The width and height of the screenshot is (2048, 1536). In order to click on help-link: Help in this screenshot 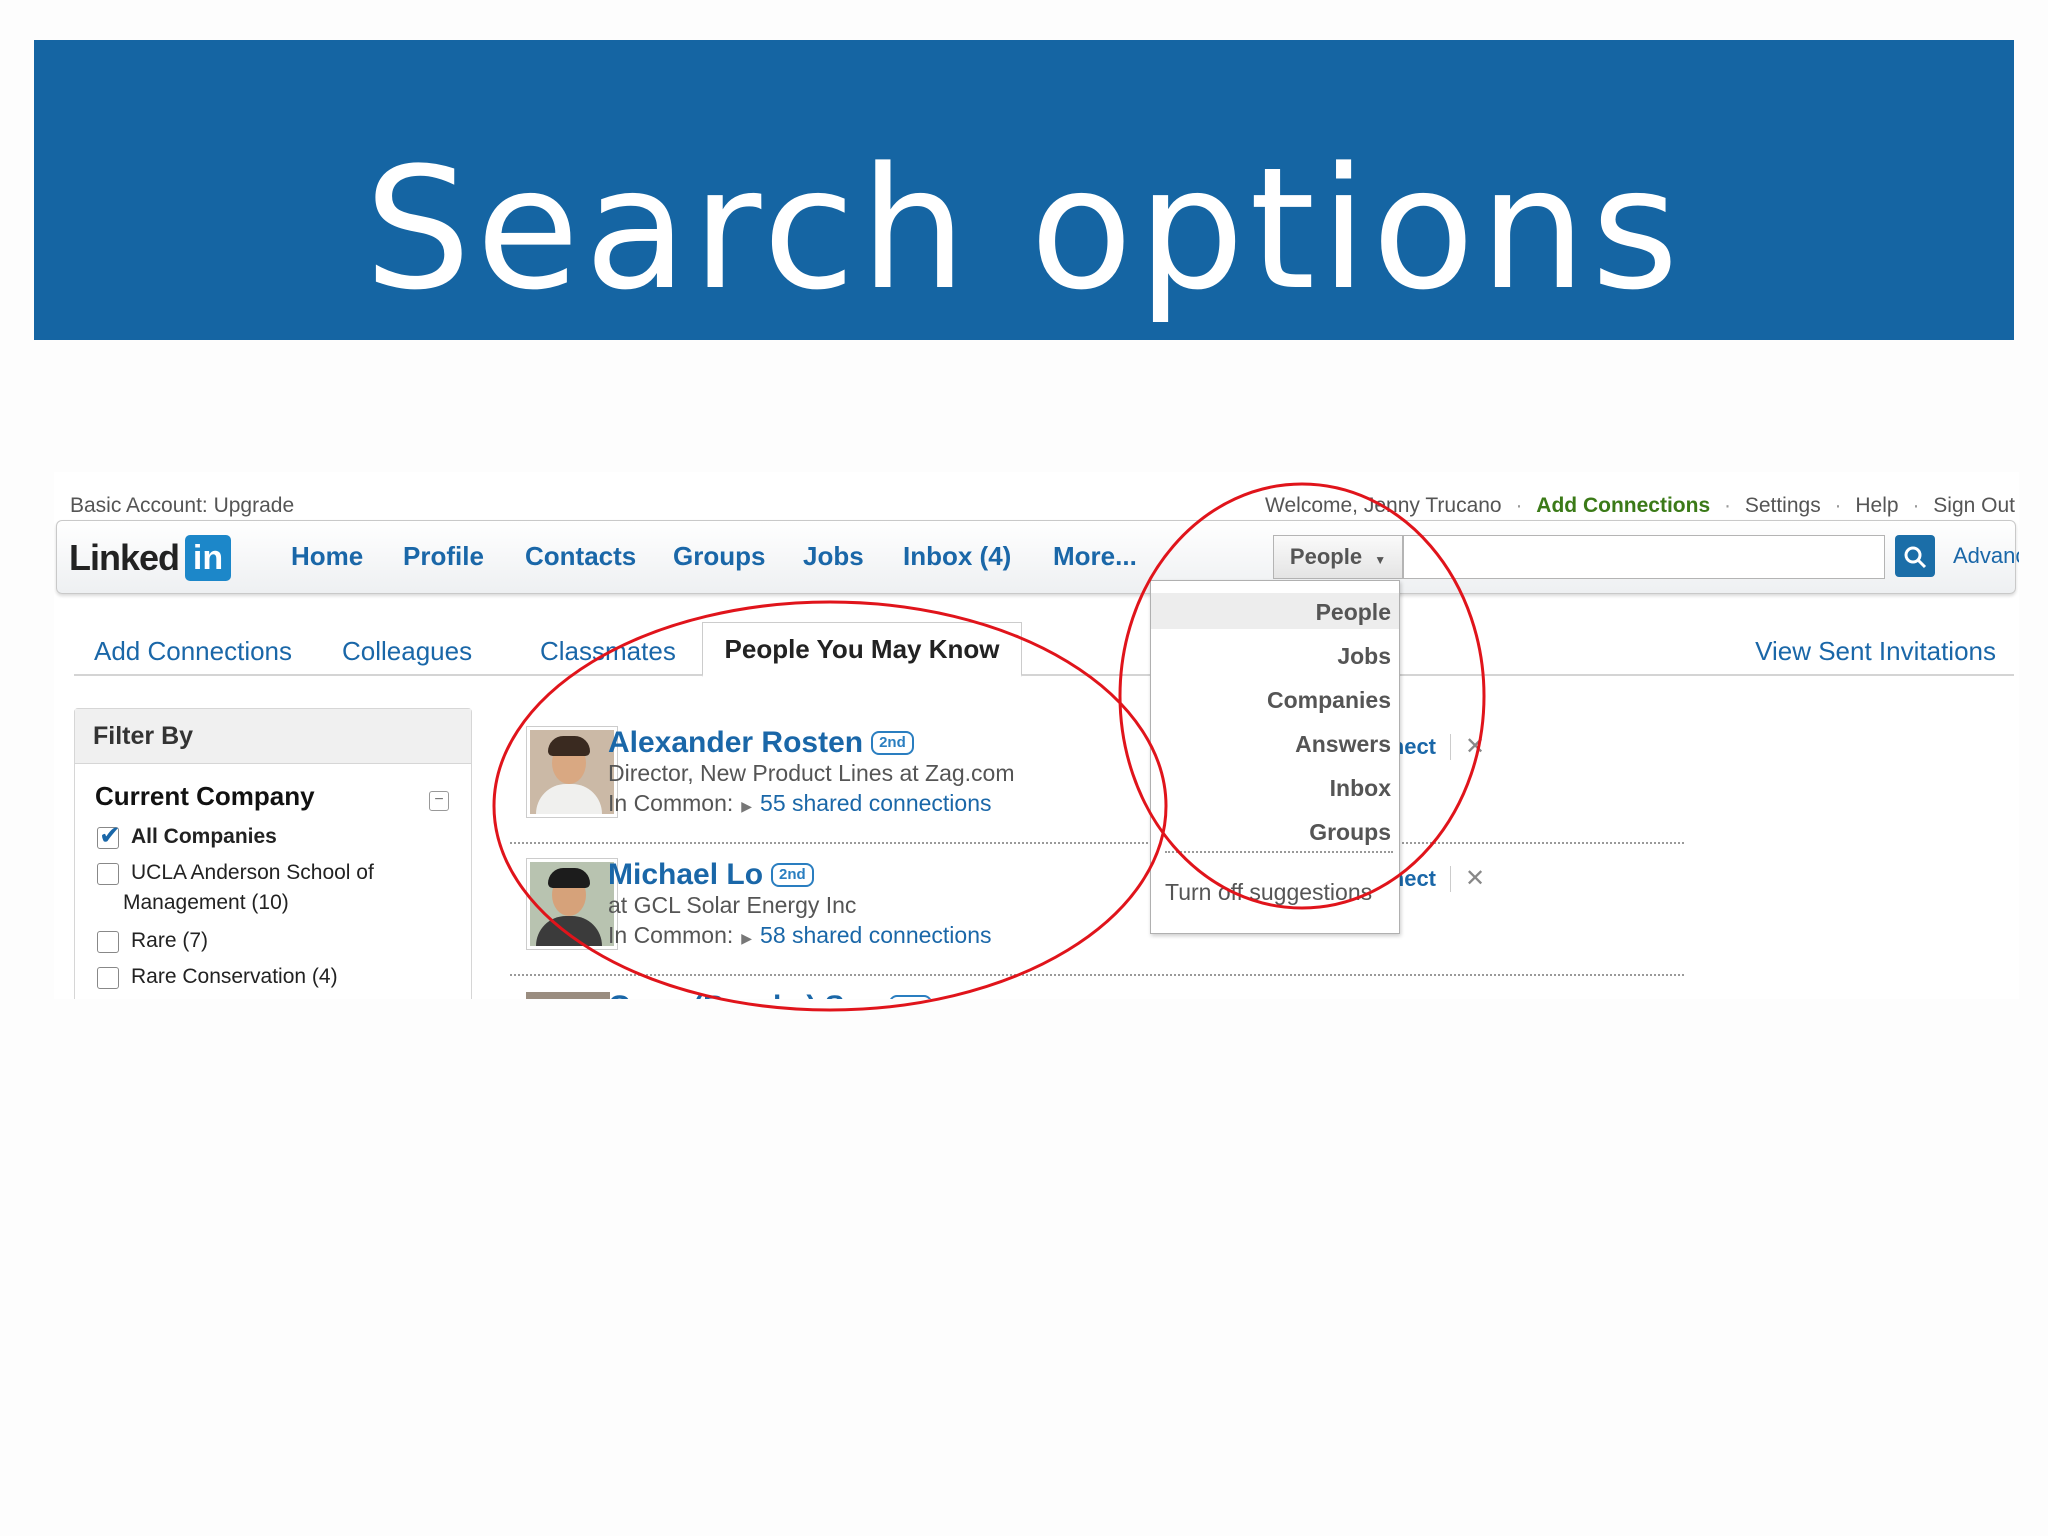, I will do `click(1876, 505)`.